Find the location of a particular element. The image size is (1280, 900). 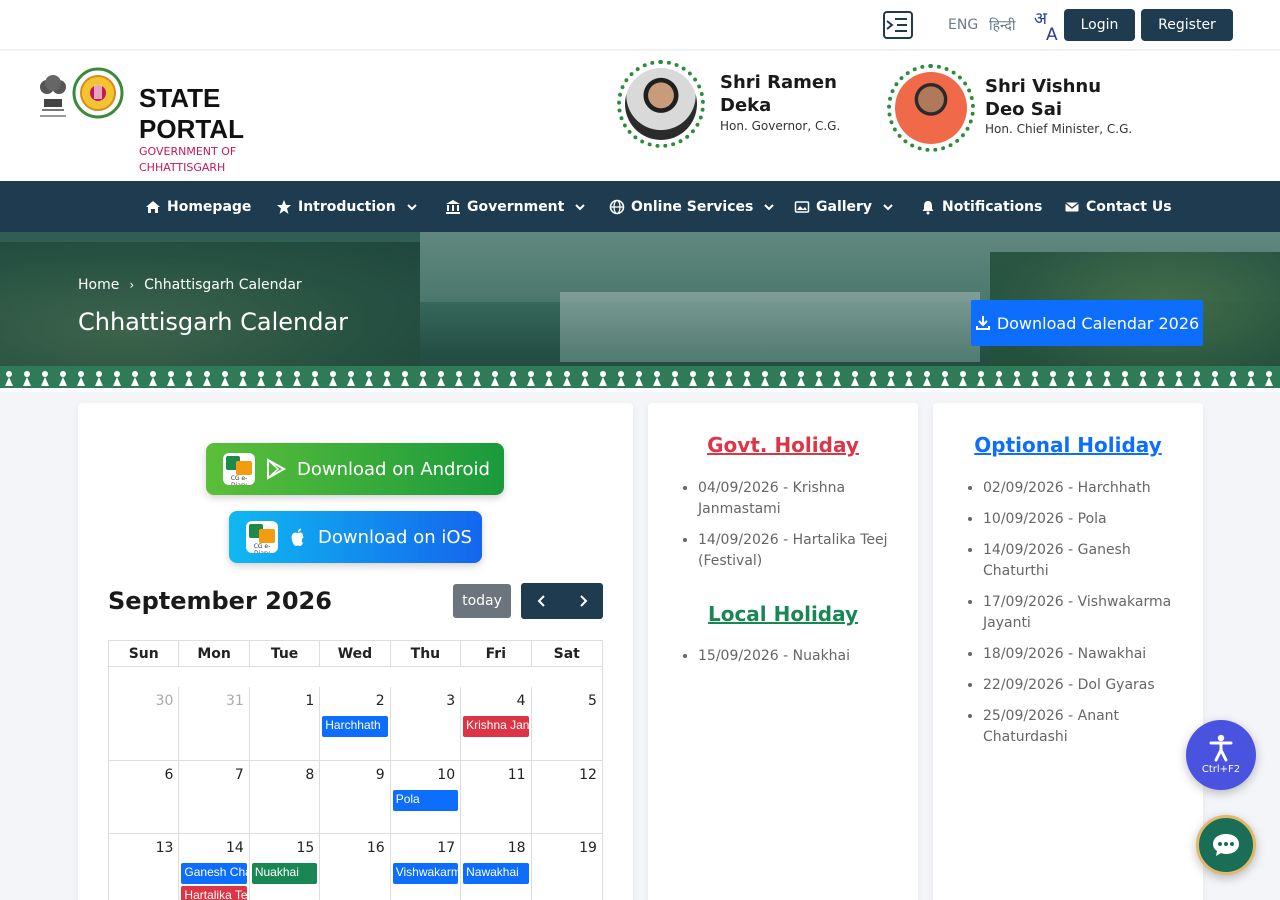

day-number: 4 is located at coordinates (521, 701).